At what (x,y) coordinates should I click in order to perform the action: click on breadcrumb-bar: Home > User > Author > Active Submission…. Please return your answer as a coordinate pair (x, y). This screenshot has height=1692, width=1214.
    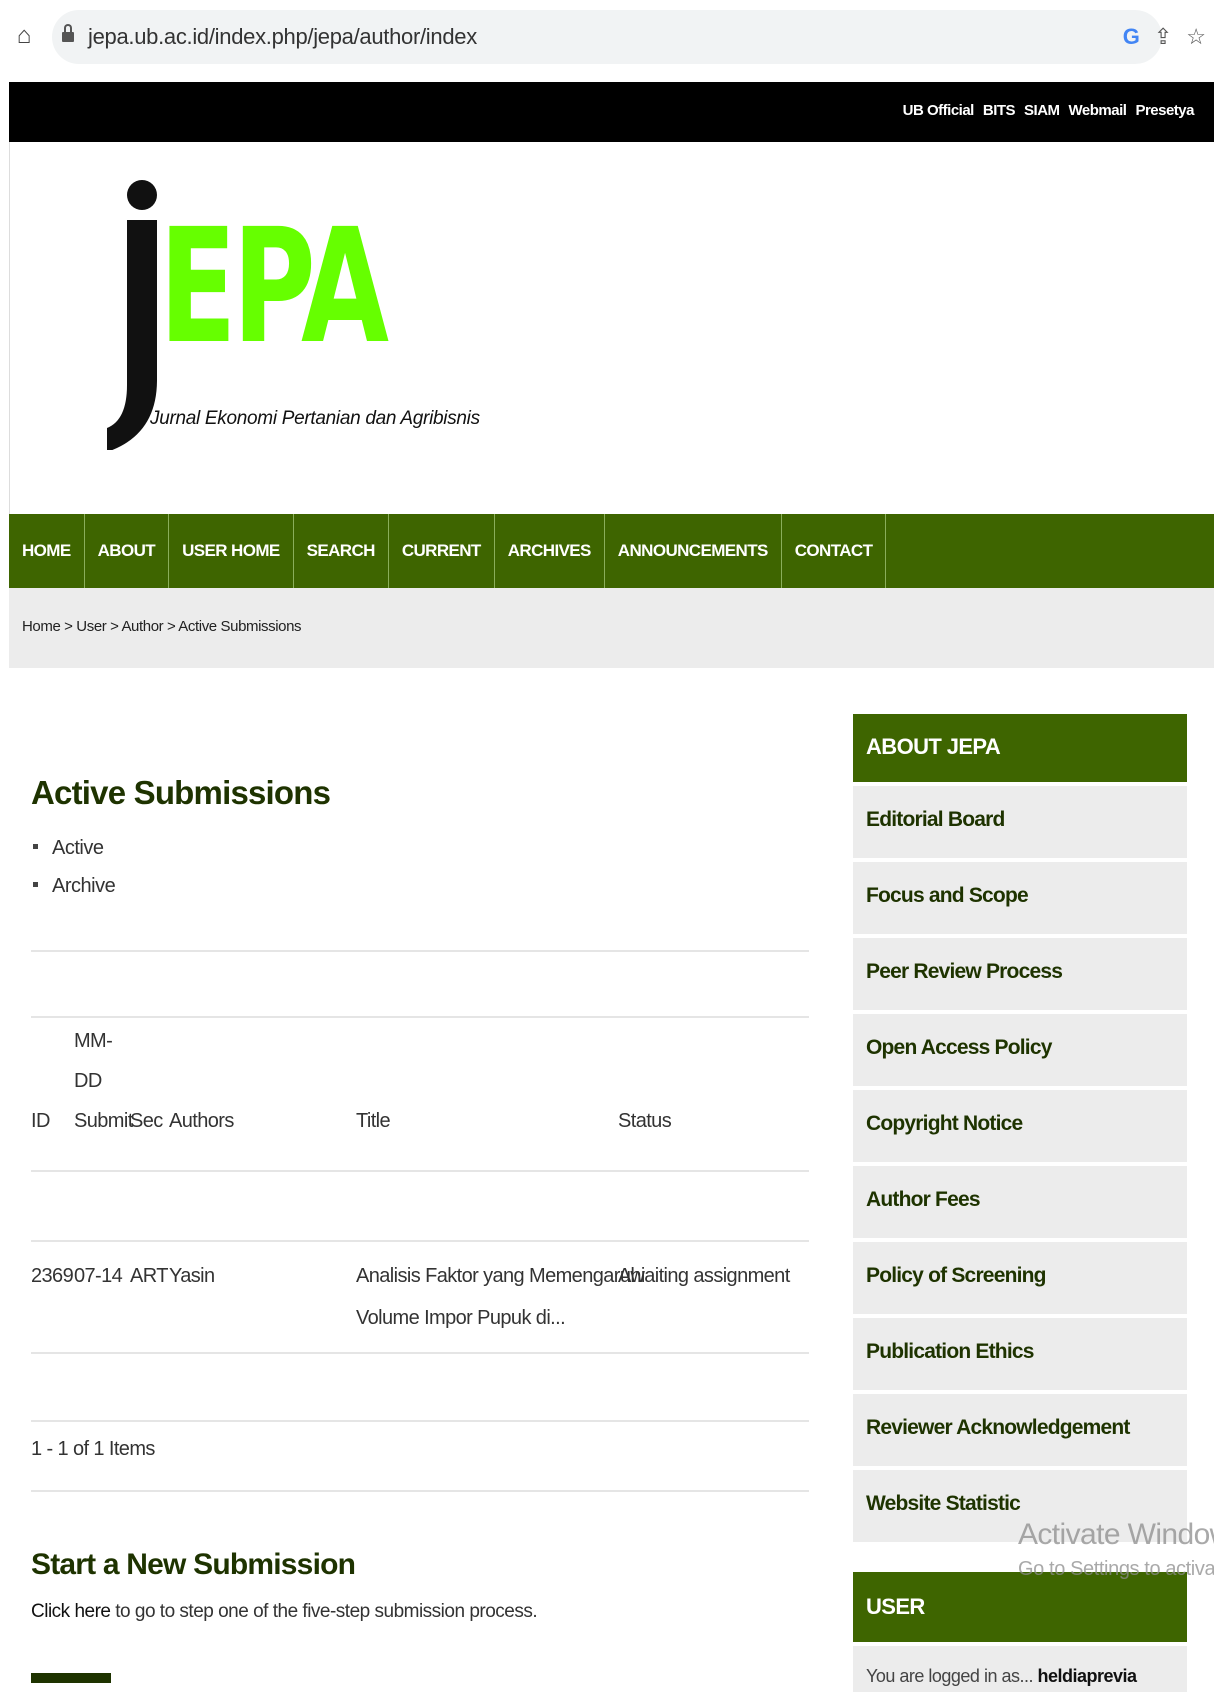
    Looking at the image, I should click on (611, 628).